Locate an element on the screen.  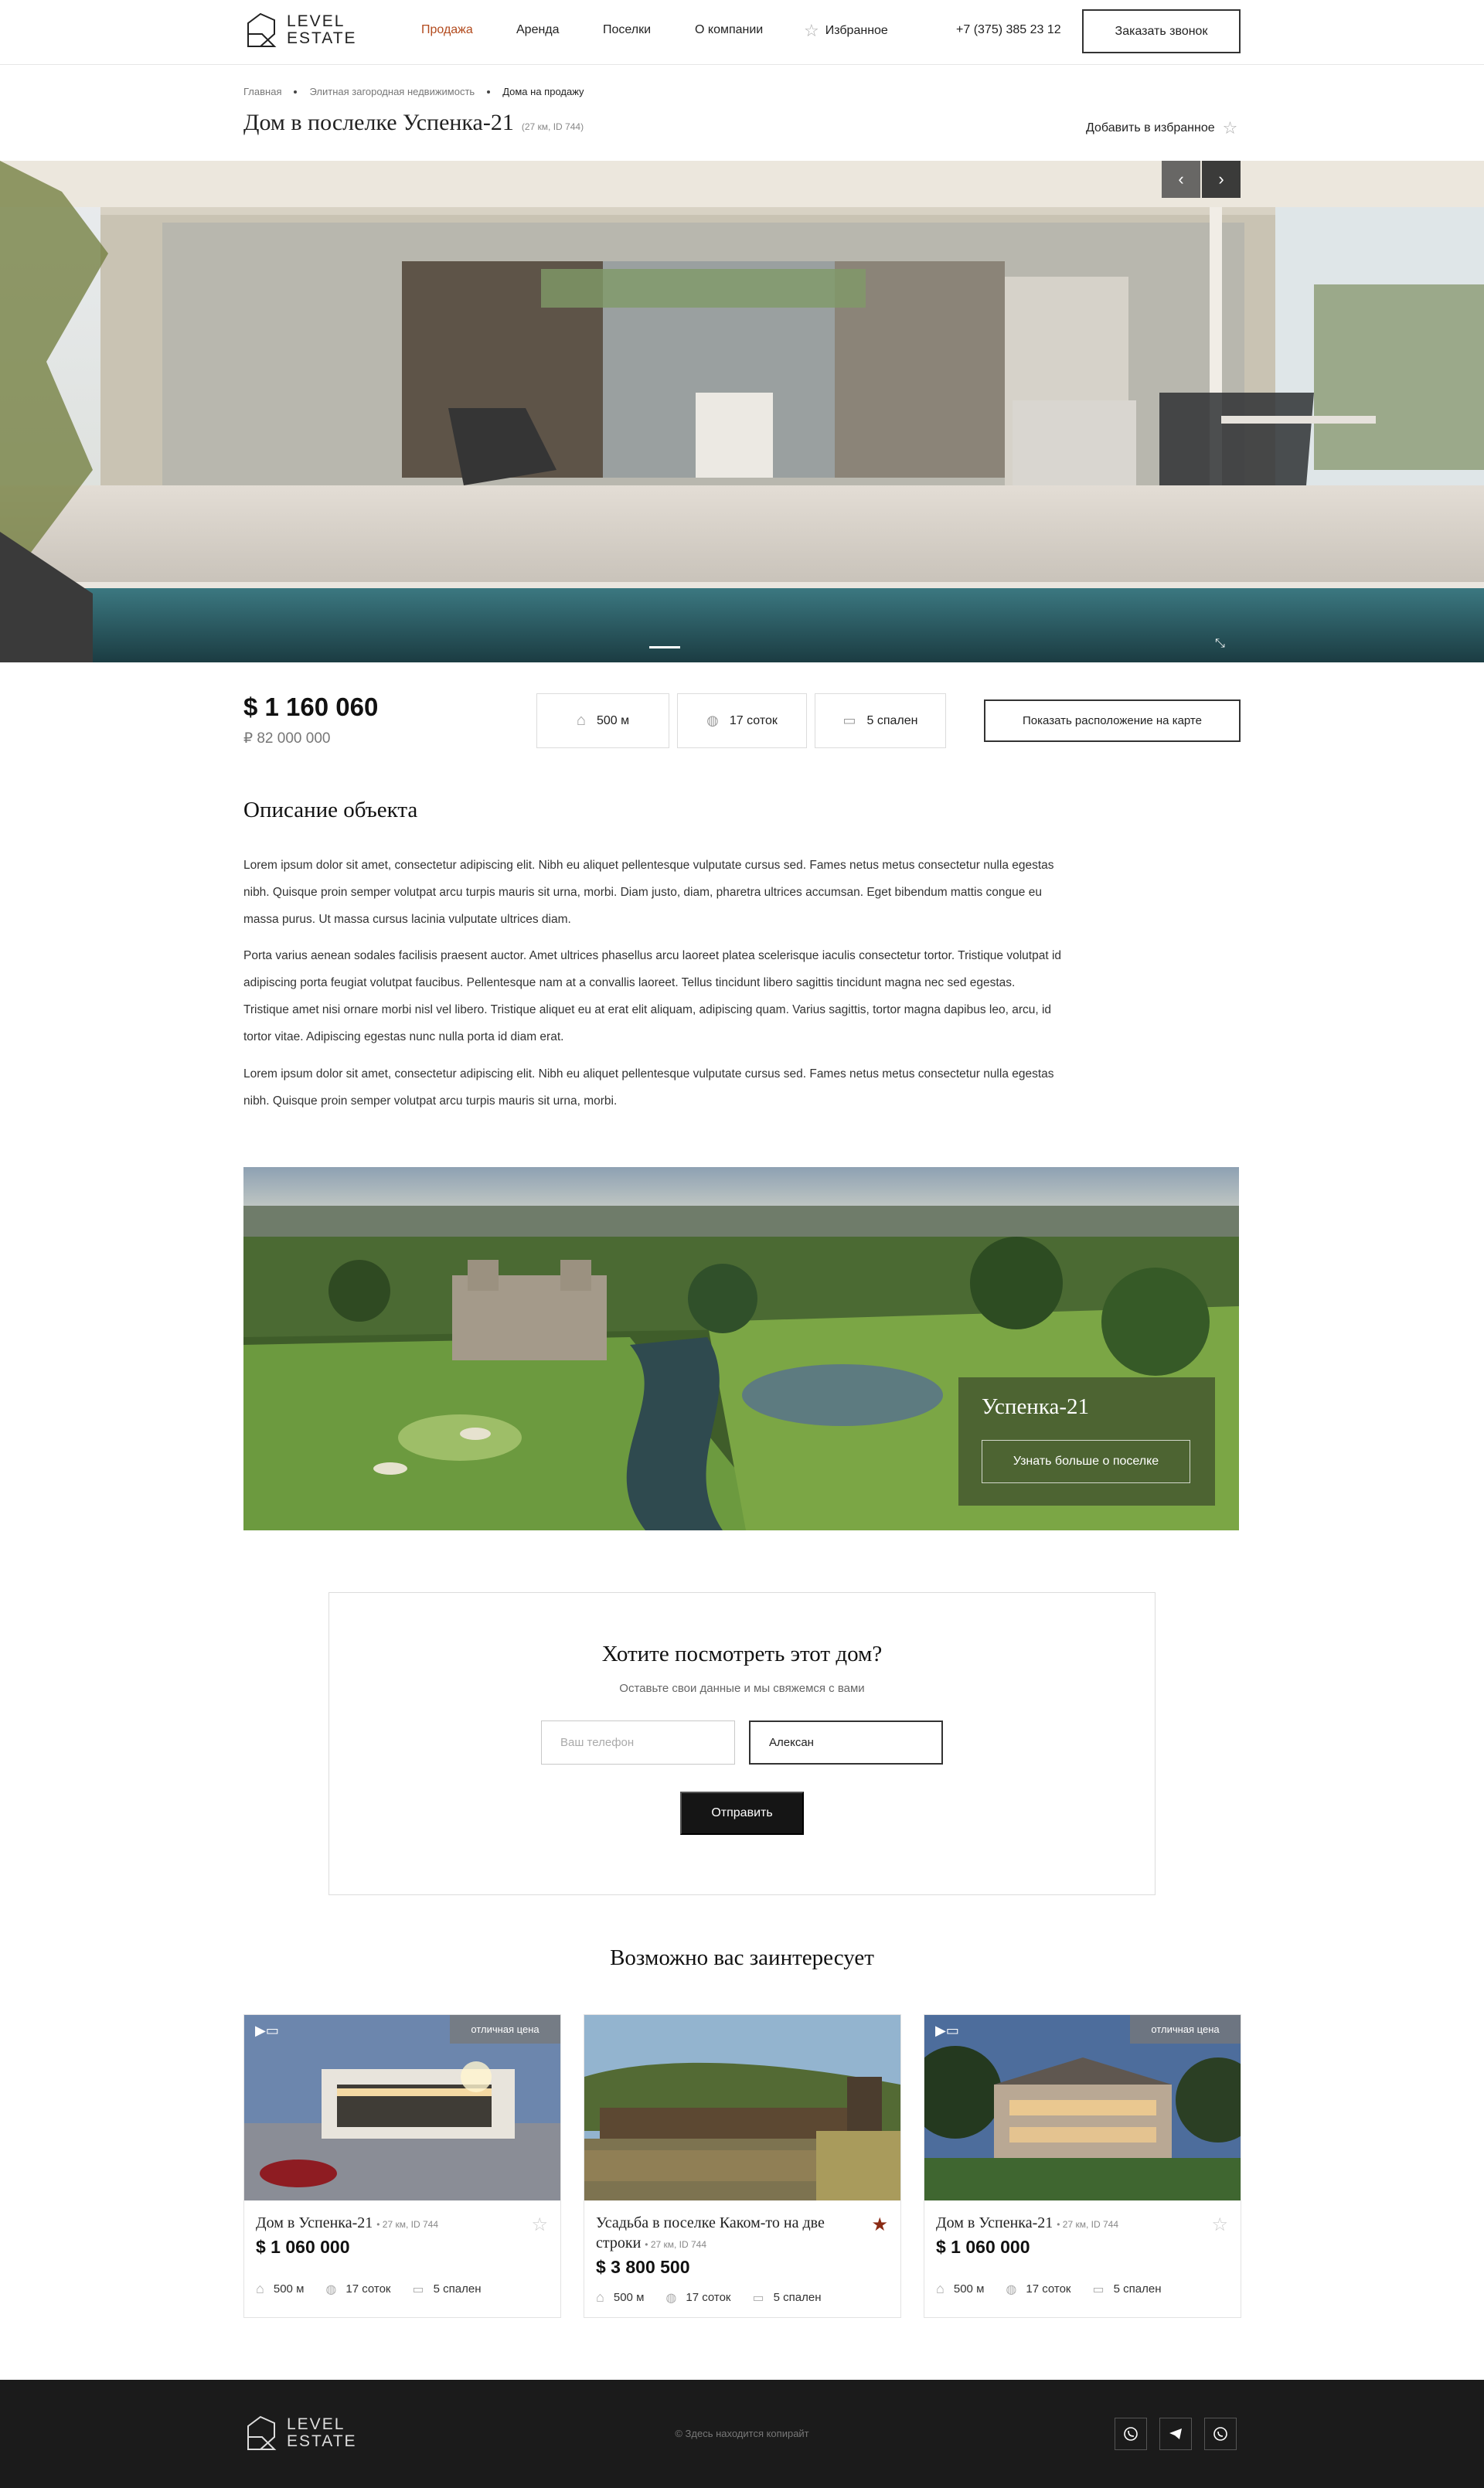
chevron-right-icon: › is located at coordinates (1221, 179).